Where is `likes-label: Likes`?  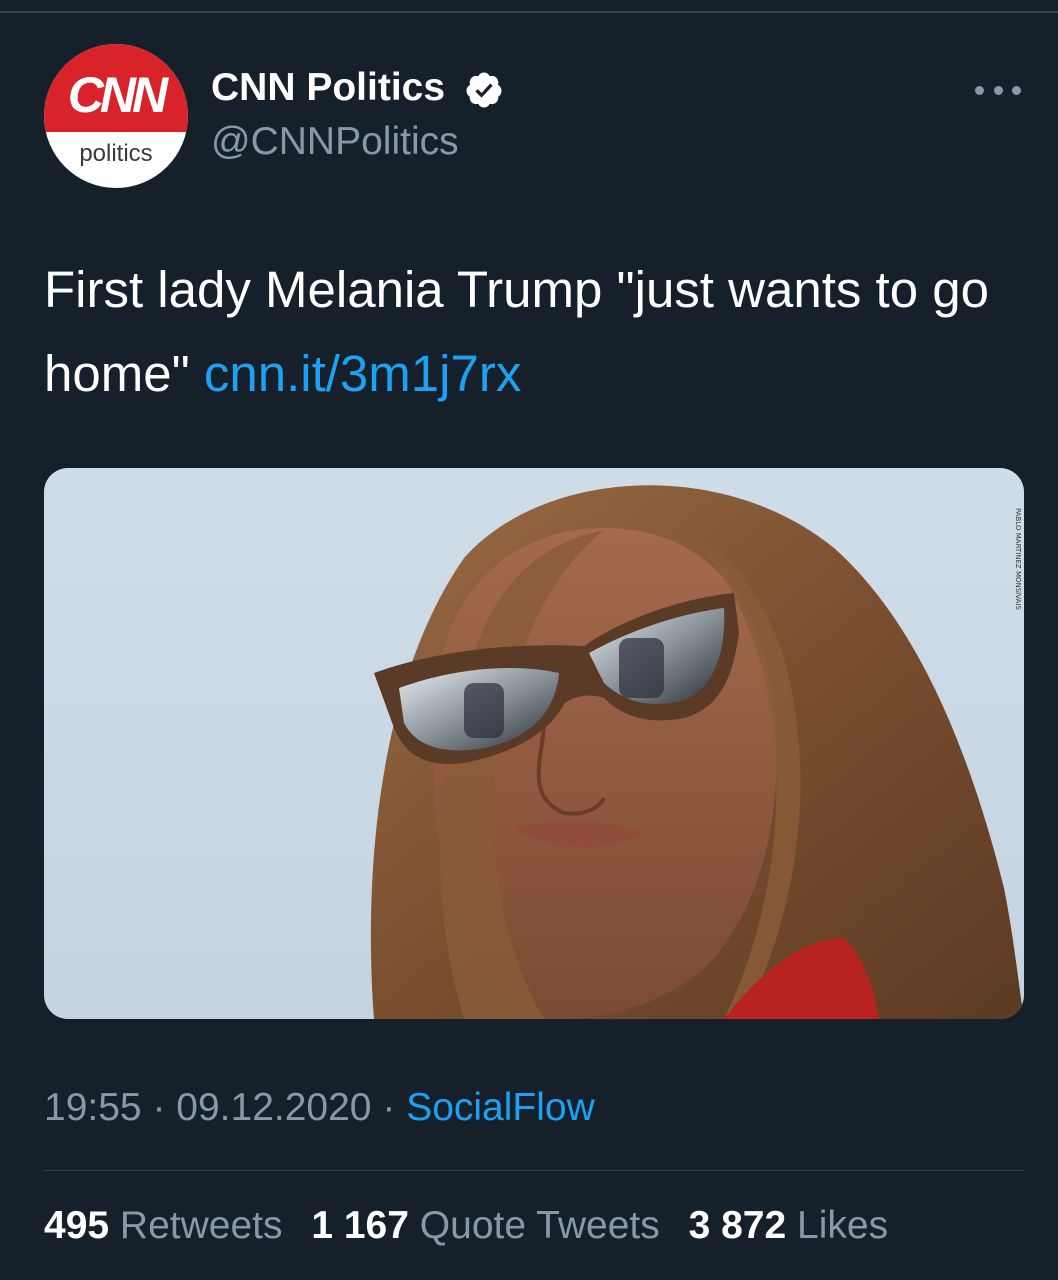
likes-label: Likes is located at coordinates (843, 1225).